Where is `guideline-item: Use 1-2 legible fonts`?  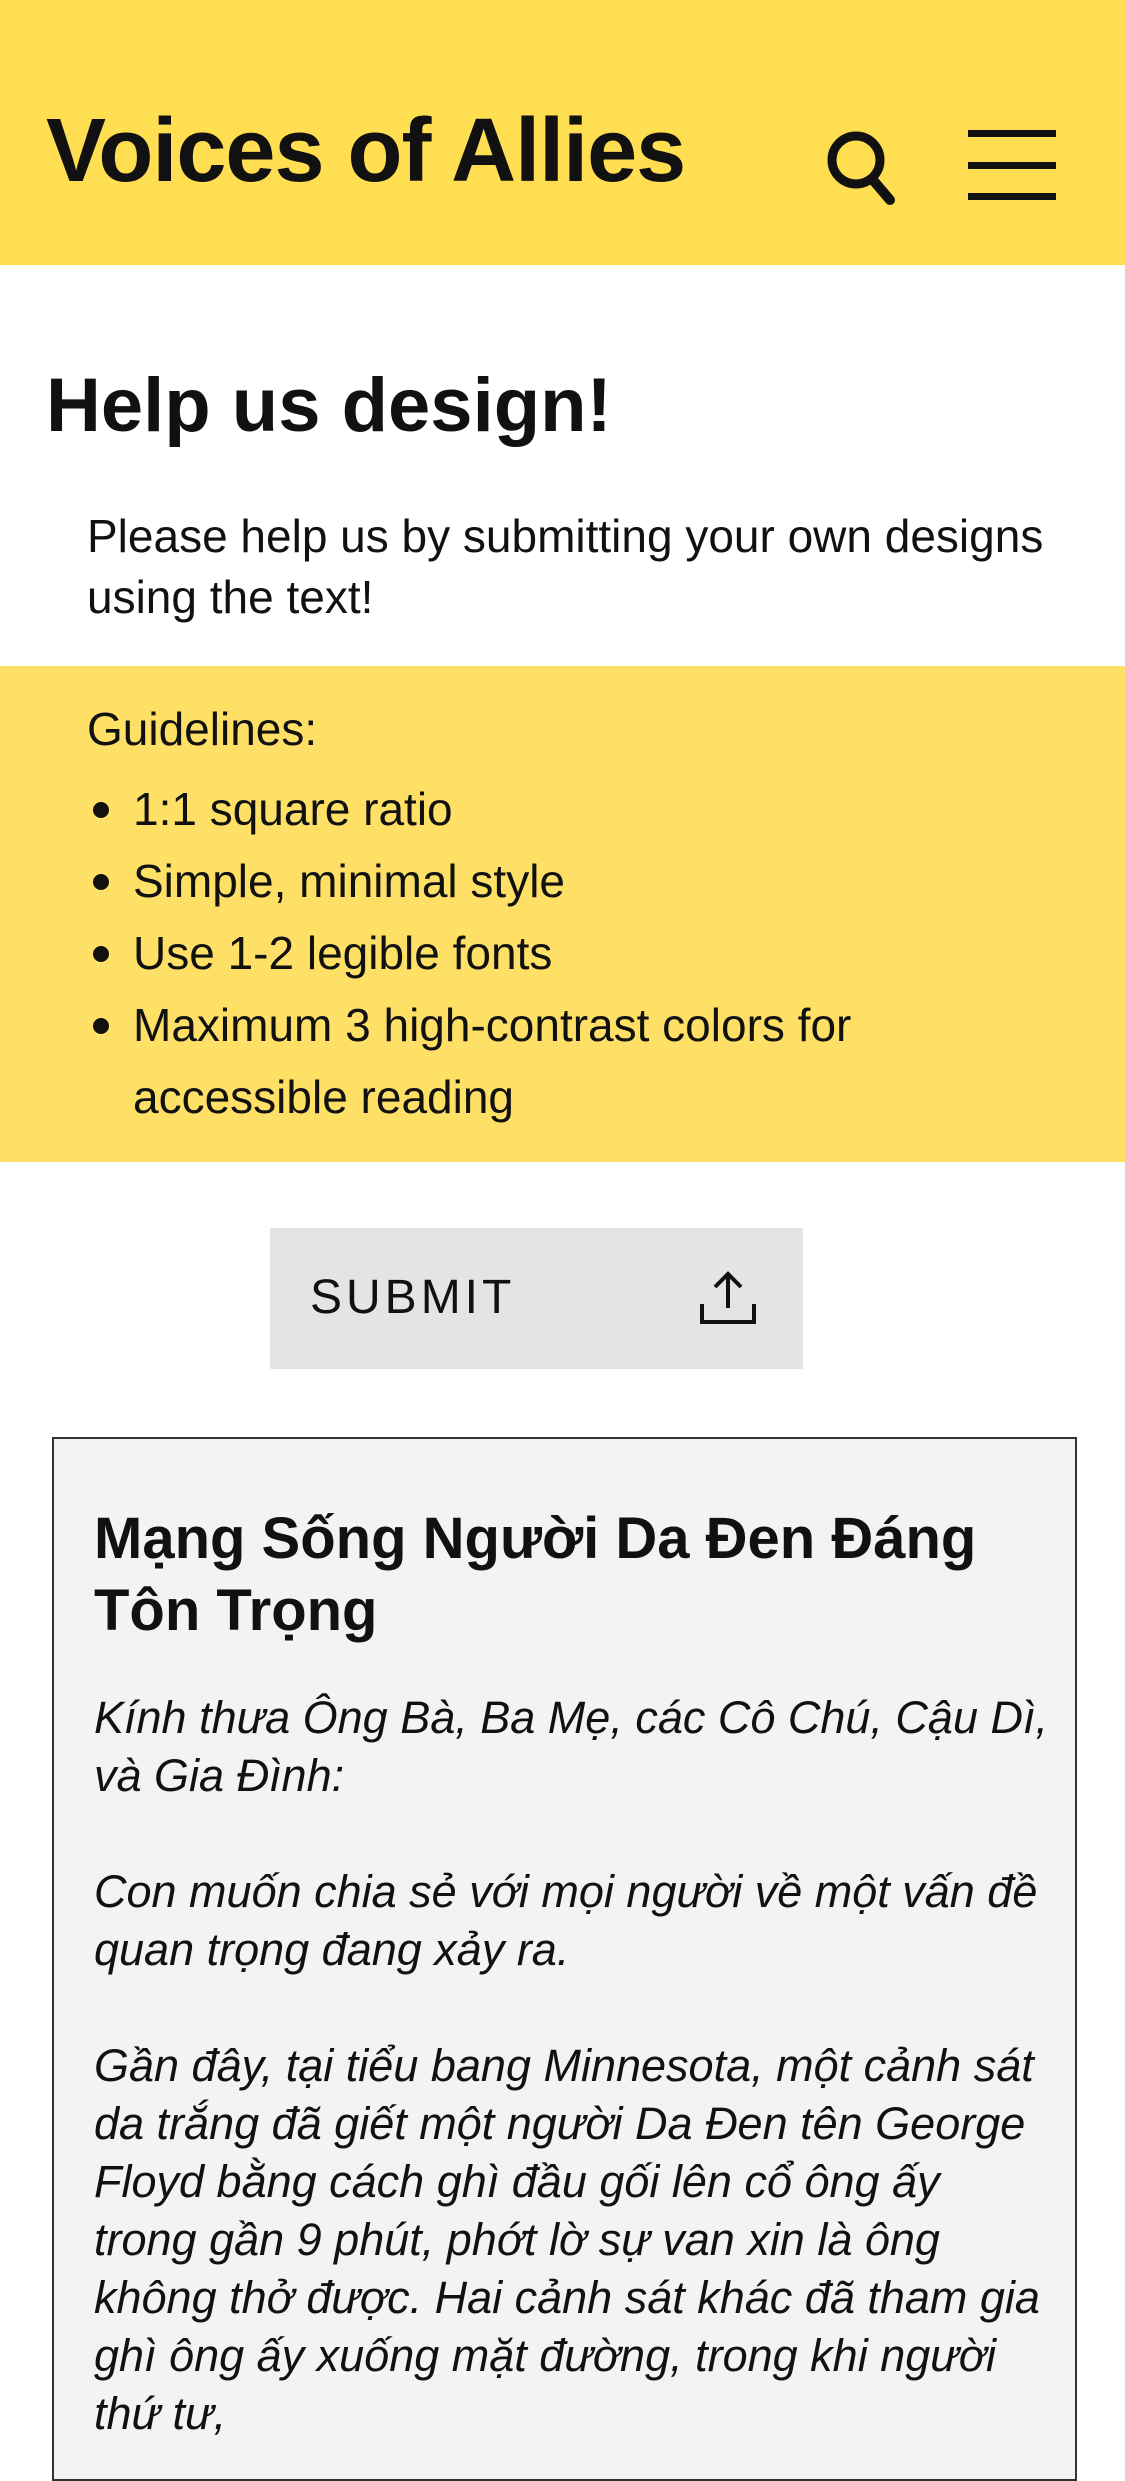 guideline-item: Use 1-2 legible fonts is located at coordinates (587, 953).